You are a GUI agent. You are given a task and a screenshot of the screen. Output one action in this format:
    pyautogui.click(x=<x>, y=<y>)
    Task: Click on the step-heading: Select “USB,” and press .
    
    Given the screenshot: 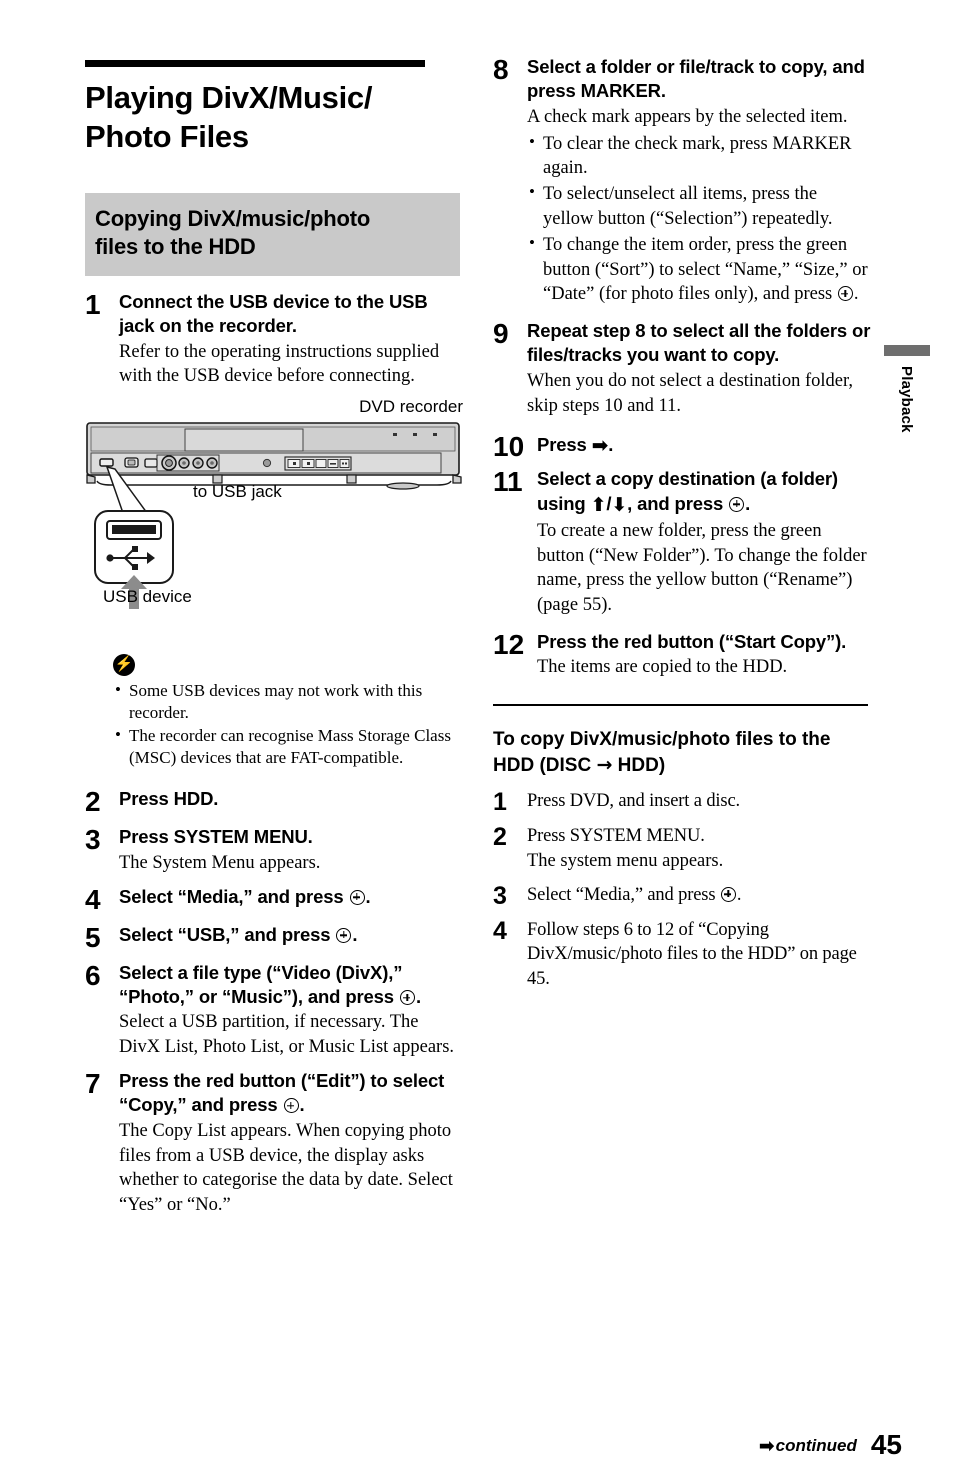 What is the action you would take?
    pyautogui.click(x=291, y=935)
    